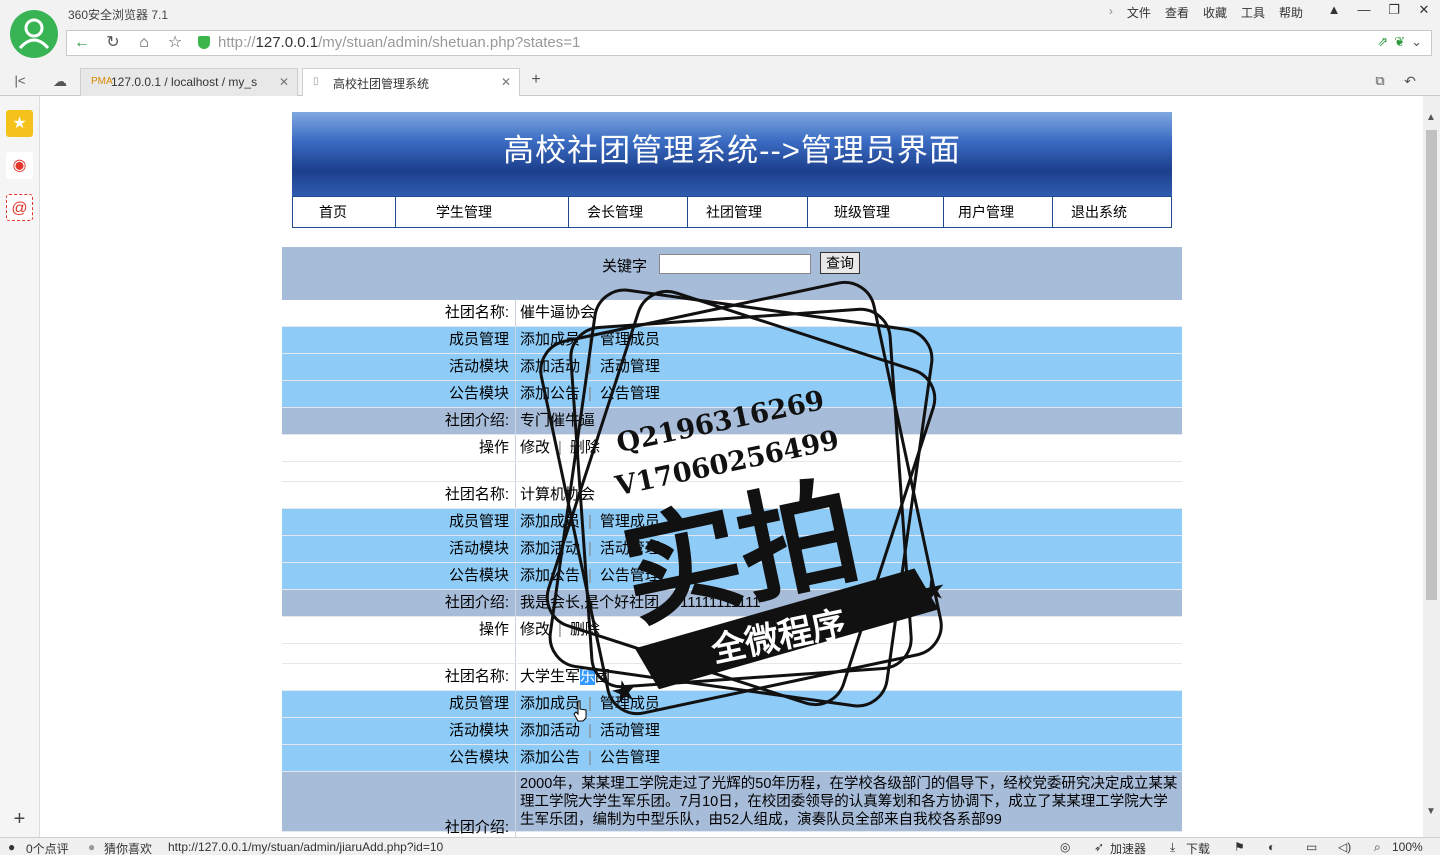  What do you see at coordinates (628, 212) in the screenshot?
I see `nav-presidents: 会长管理` at bounding box center [628, 212].